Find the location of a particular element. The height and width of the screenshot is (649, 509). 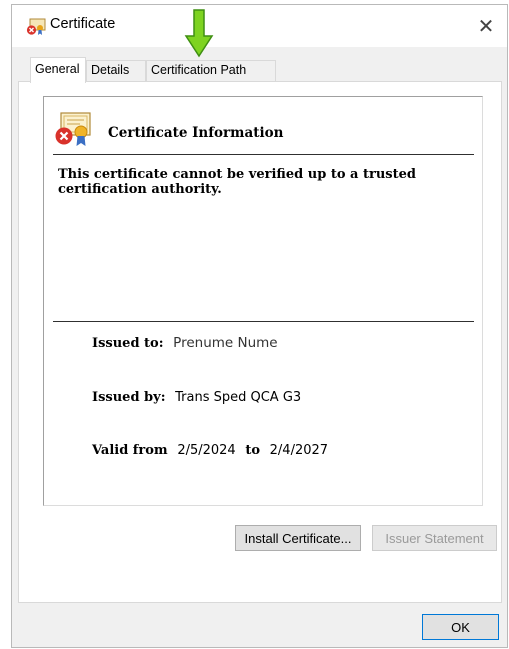

issued-to-value: Prenume Nume is located at coordinates (225, 343).